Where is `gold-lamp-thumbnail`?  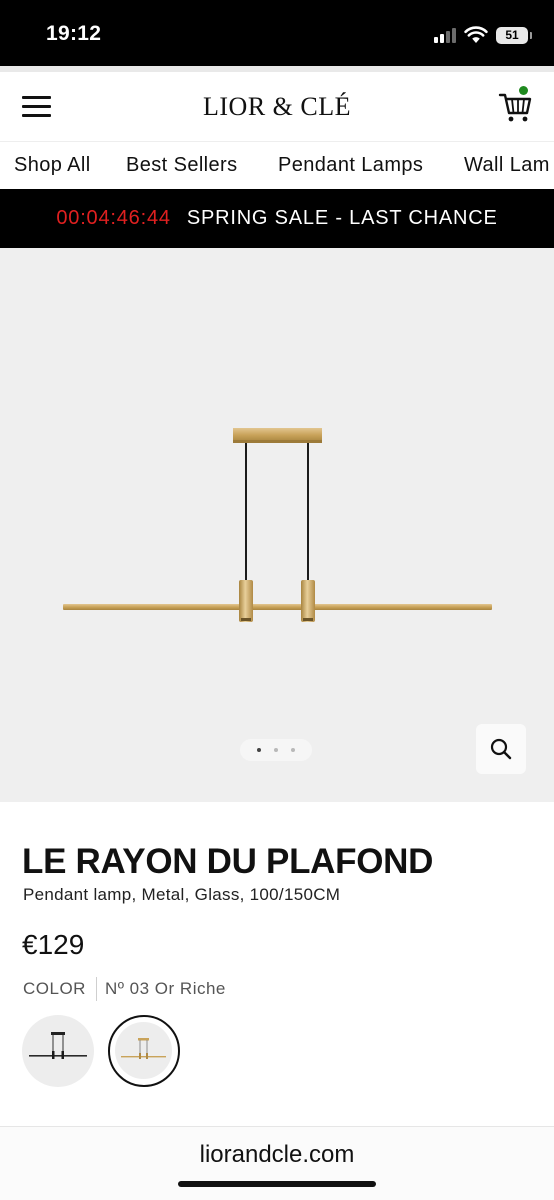 gold-lamp-thumbnail is located at coordinates (143, 1048).